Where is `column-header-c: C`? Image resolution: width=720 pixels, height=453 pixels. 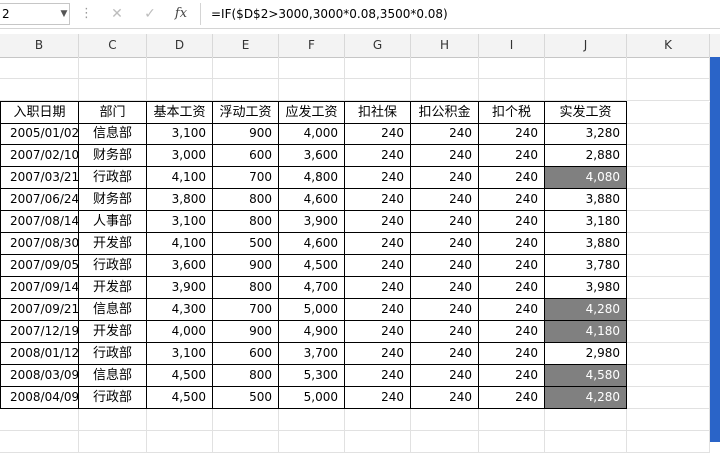
column-header-c: C is located at coordinates (113, 45).